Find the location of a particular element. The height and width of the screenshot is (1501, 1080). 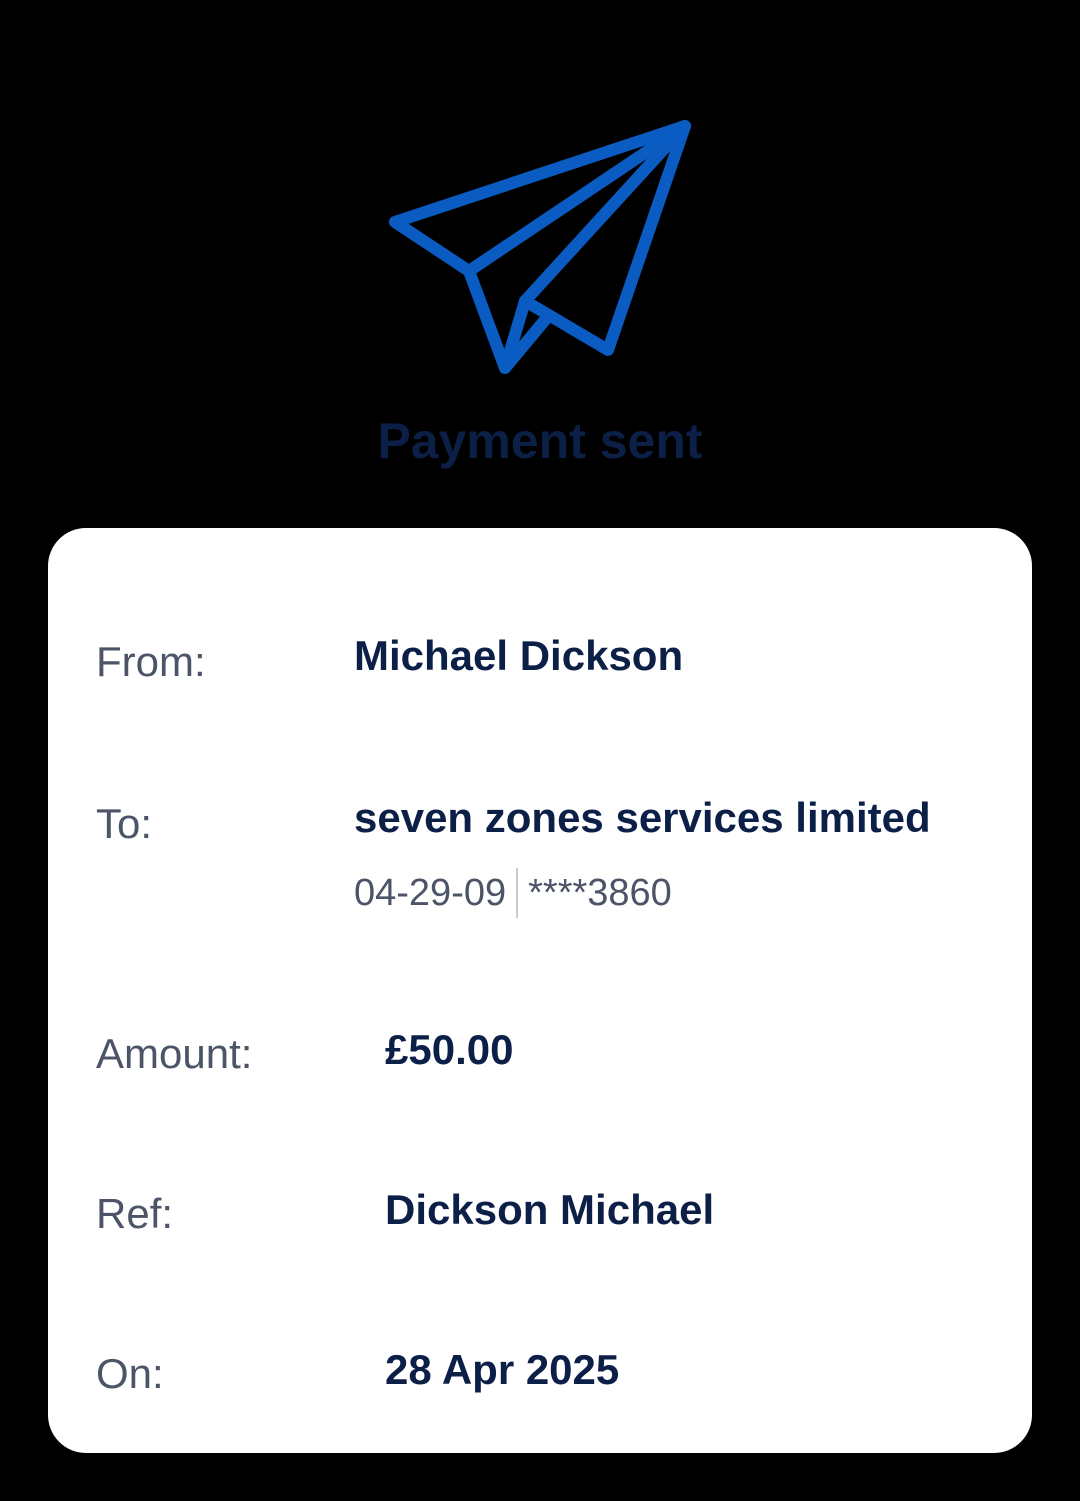

divider is located at coordinates (517, 893).